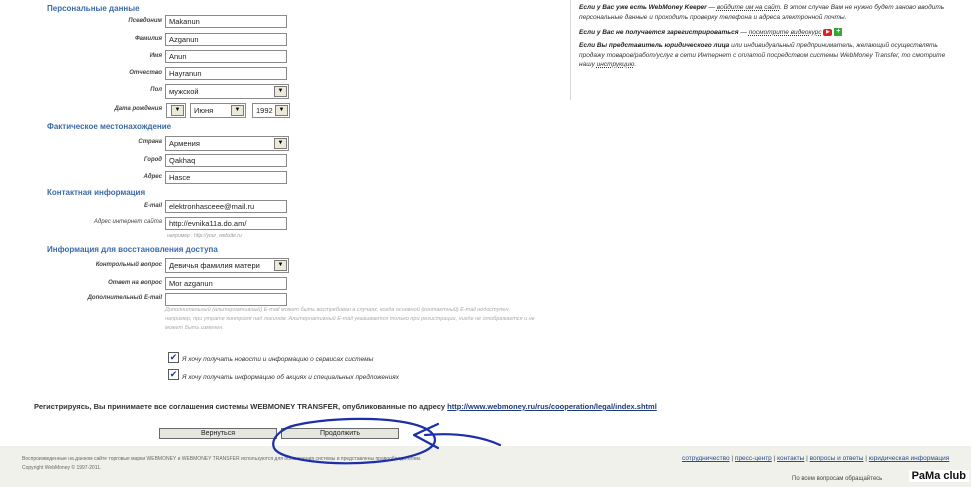  What do you see at coordinates (457, 436) in the screenshot?
I see `annotation-arrow` at bounding box center [457, 436].